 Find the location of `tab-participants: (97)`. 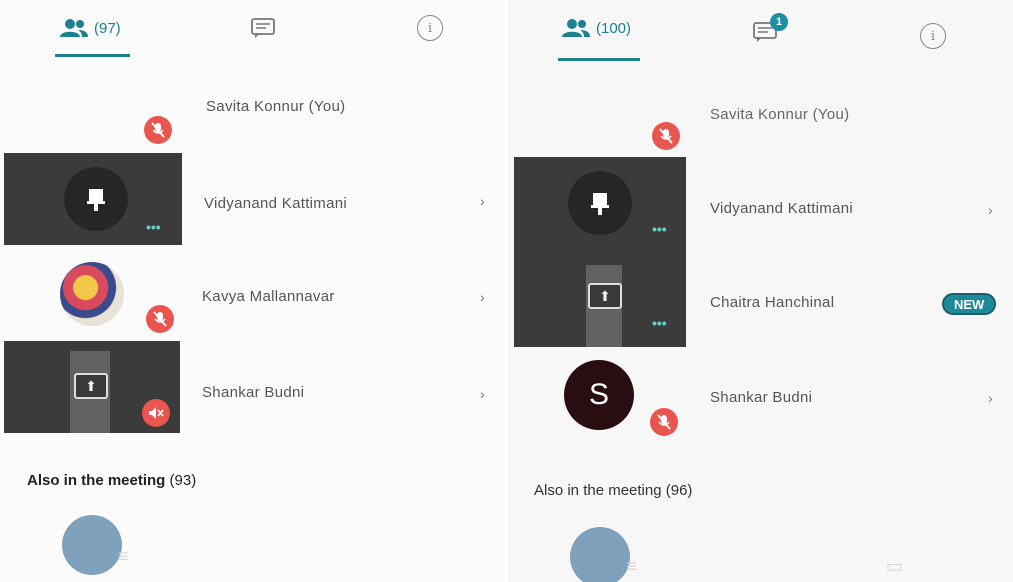

tab-participants: (97) is located at coordinates (89, 28).